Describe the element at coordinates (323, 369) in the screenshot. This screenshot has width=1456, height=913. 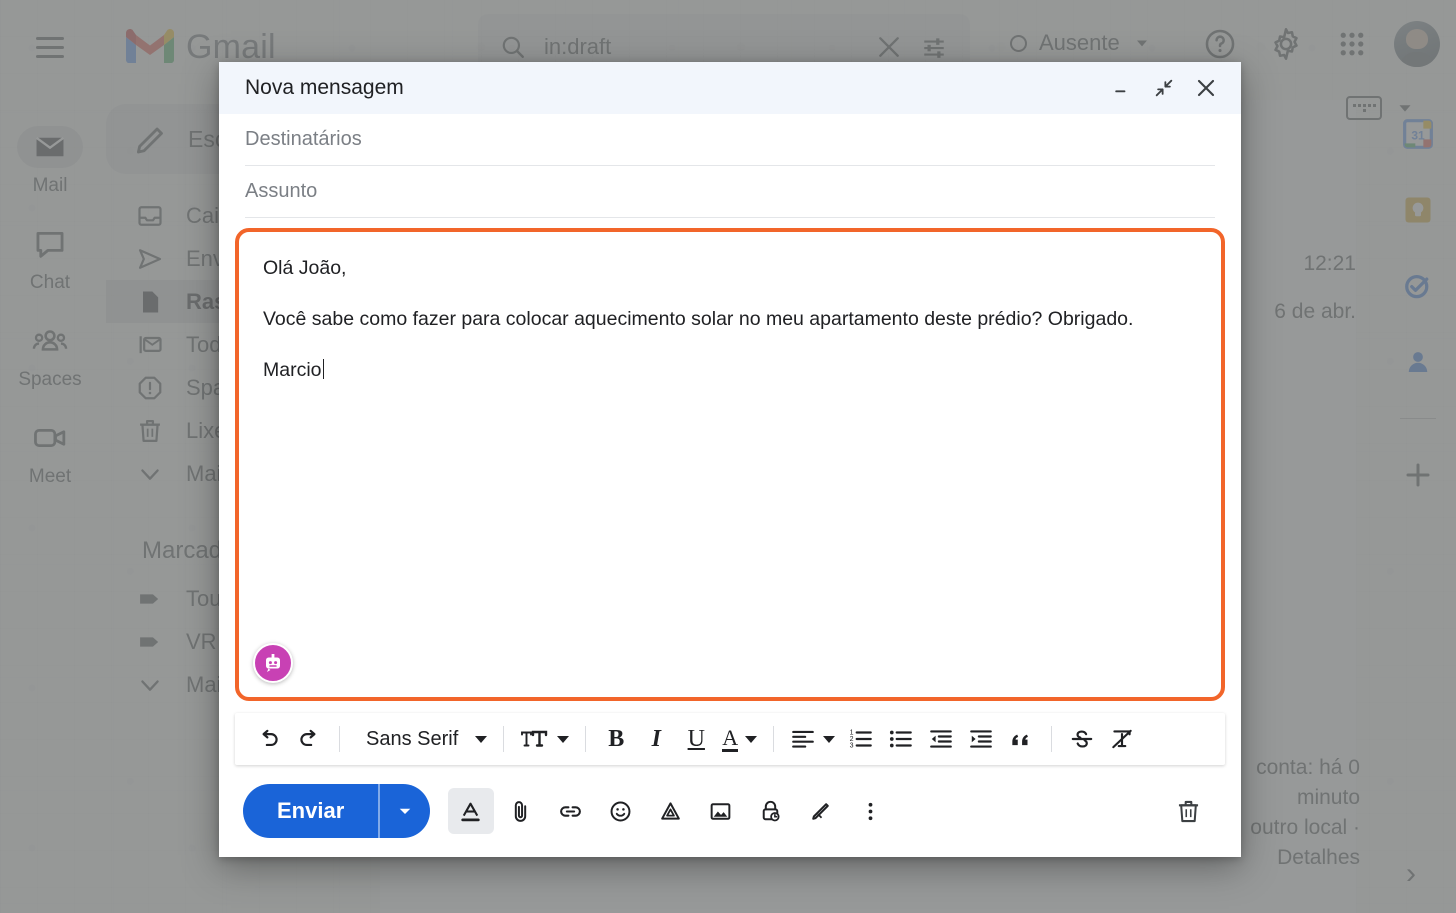
I see `text-cursor` at that location.